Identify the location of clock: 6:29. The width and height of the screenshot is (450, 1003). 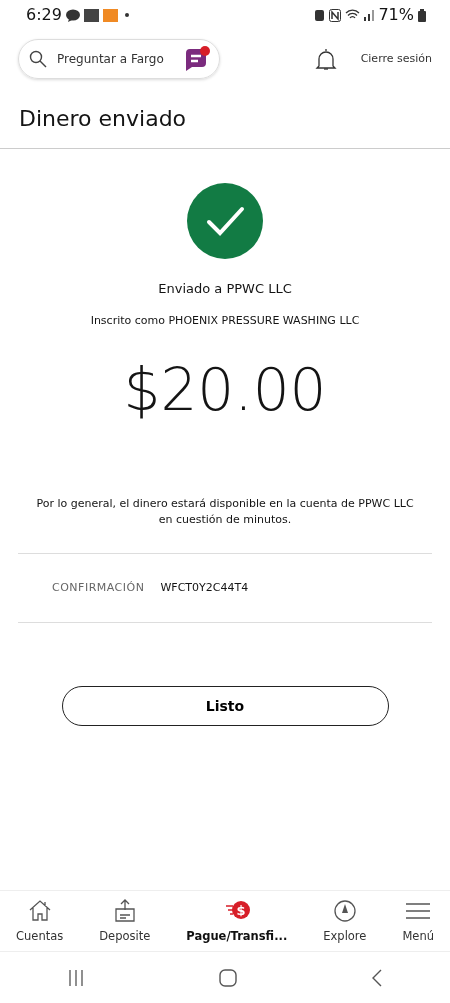
(44, 15).